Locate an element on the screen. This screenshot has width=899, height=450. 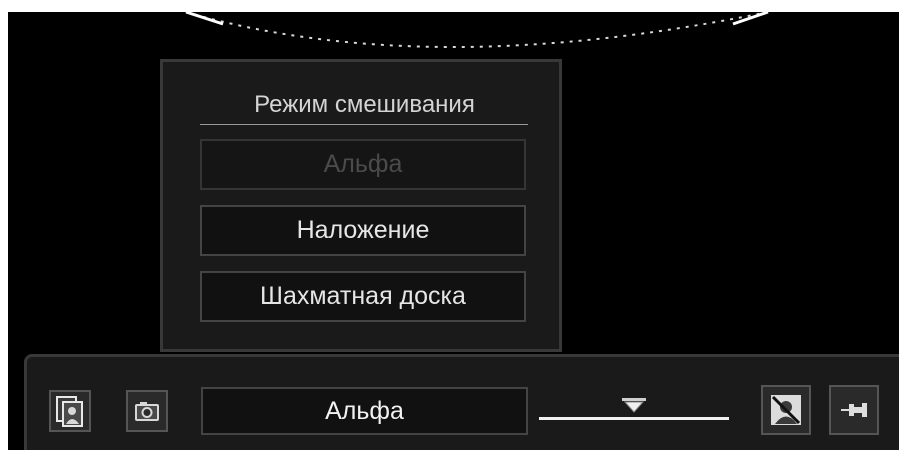
blend-option-checkerboard: Шахматная доска is located at coordinates (363, 296).